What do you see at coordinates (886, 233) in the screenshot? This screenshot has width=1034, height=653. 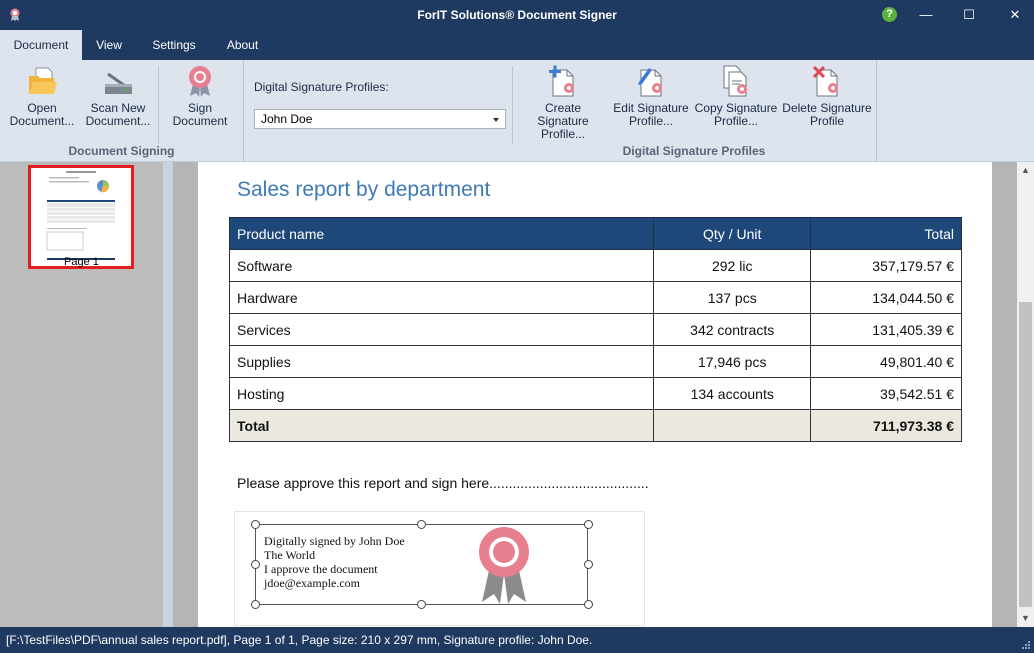 I see `column-header-total: Total` at bounding box center [886, 233].